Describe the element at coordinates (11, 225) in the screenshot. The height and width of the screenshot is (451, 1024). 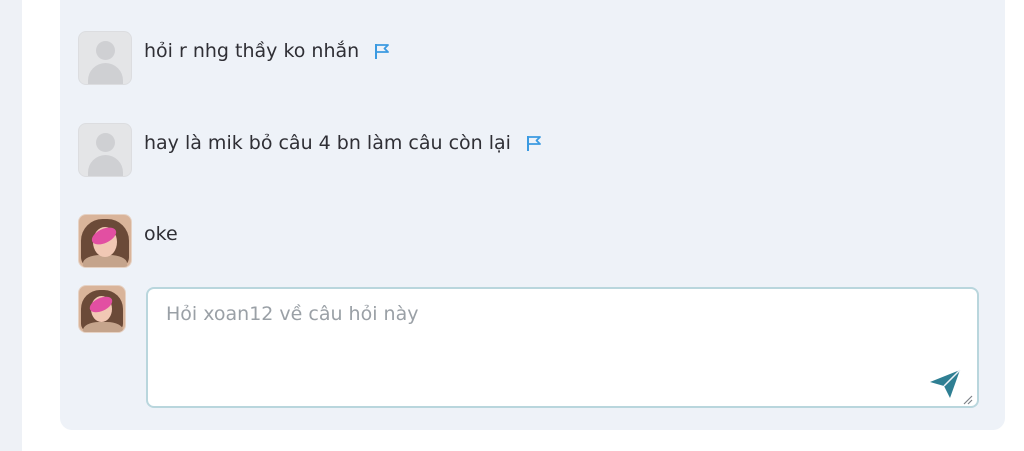
I see `left-rail` at that location.